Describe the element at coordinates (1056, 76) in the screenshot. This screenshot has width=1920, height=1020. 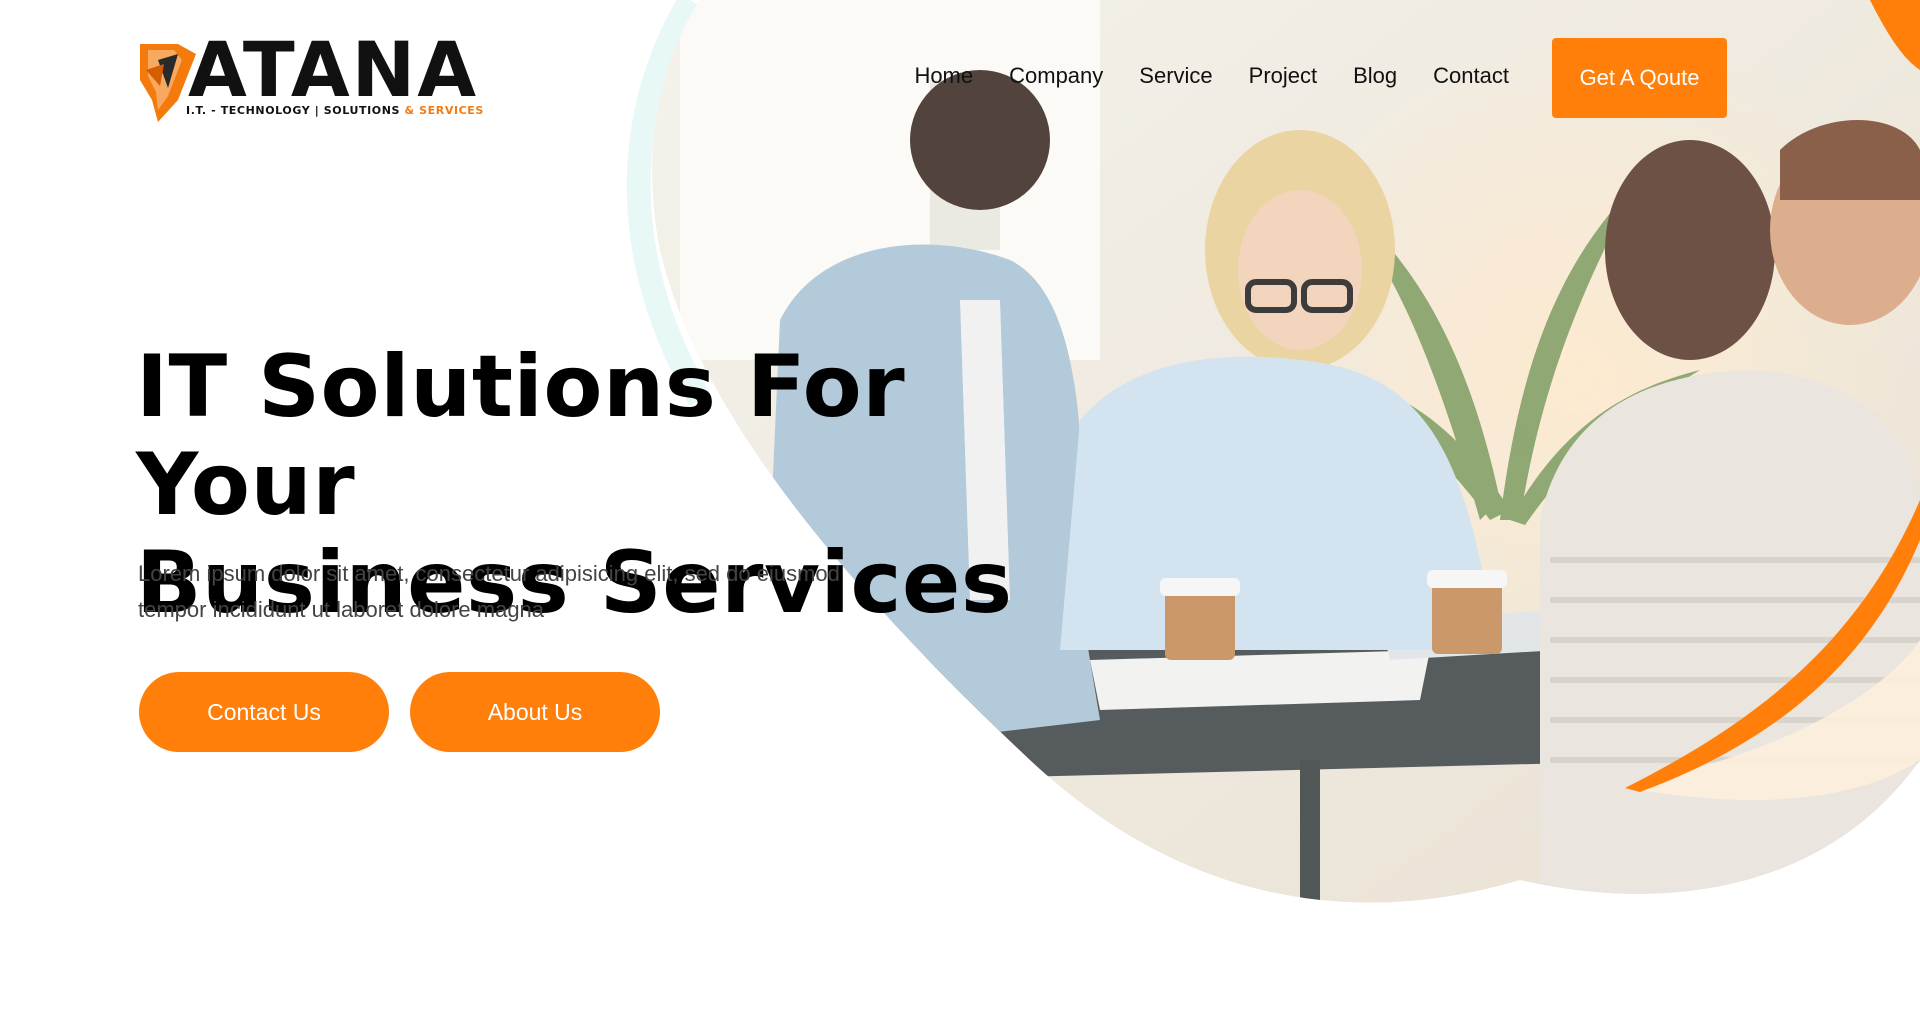
I see `nav-item-company: Company` at that location.